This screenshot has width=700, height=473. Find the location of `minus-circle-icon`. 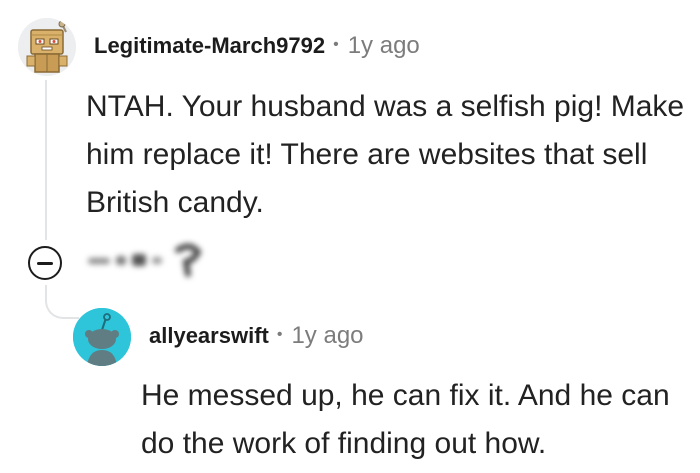

minus-circle-icon is located at coordinates (45, 263).